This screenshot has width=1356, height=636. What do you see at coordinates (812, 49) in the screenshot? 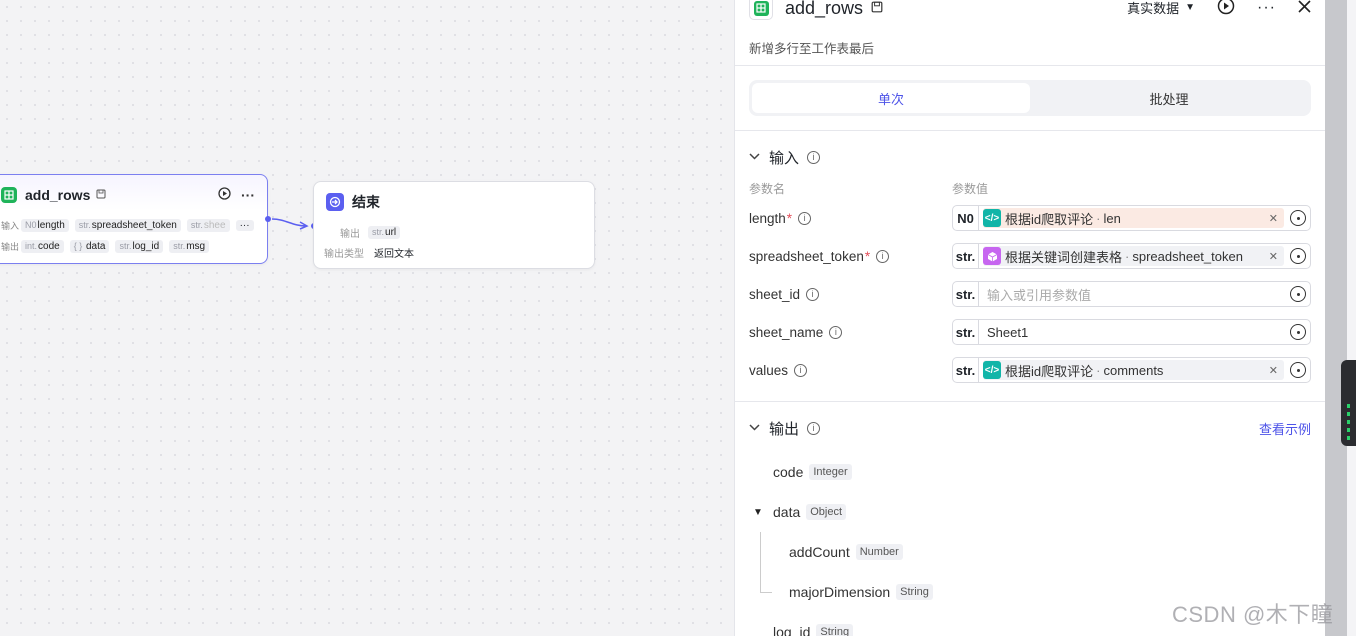
I see `panel-description: 新增多行至工作表最后` at bounding box center [812, 49].